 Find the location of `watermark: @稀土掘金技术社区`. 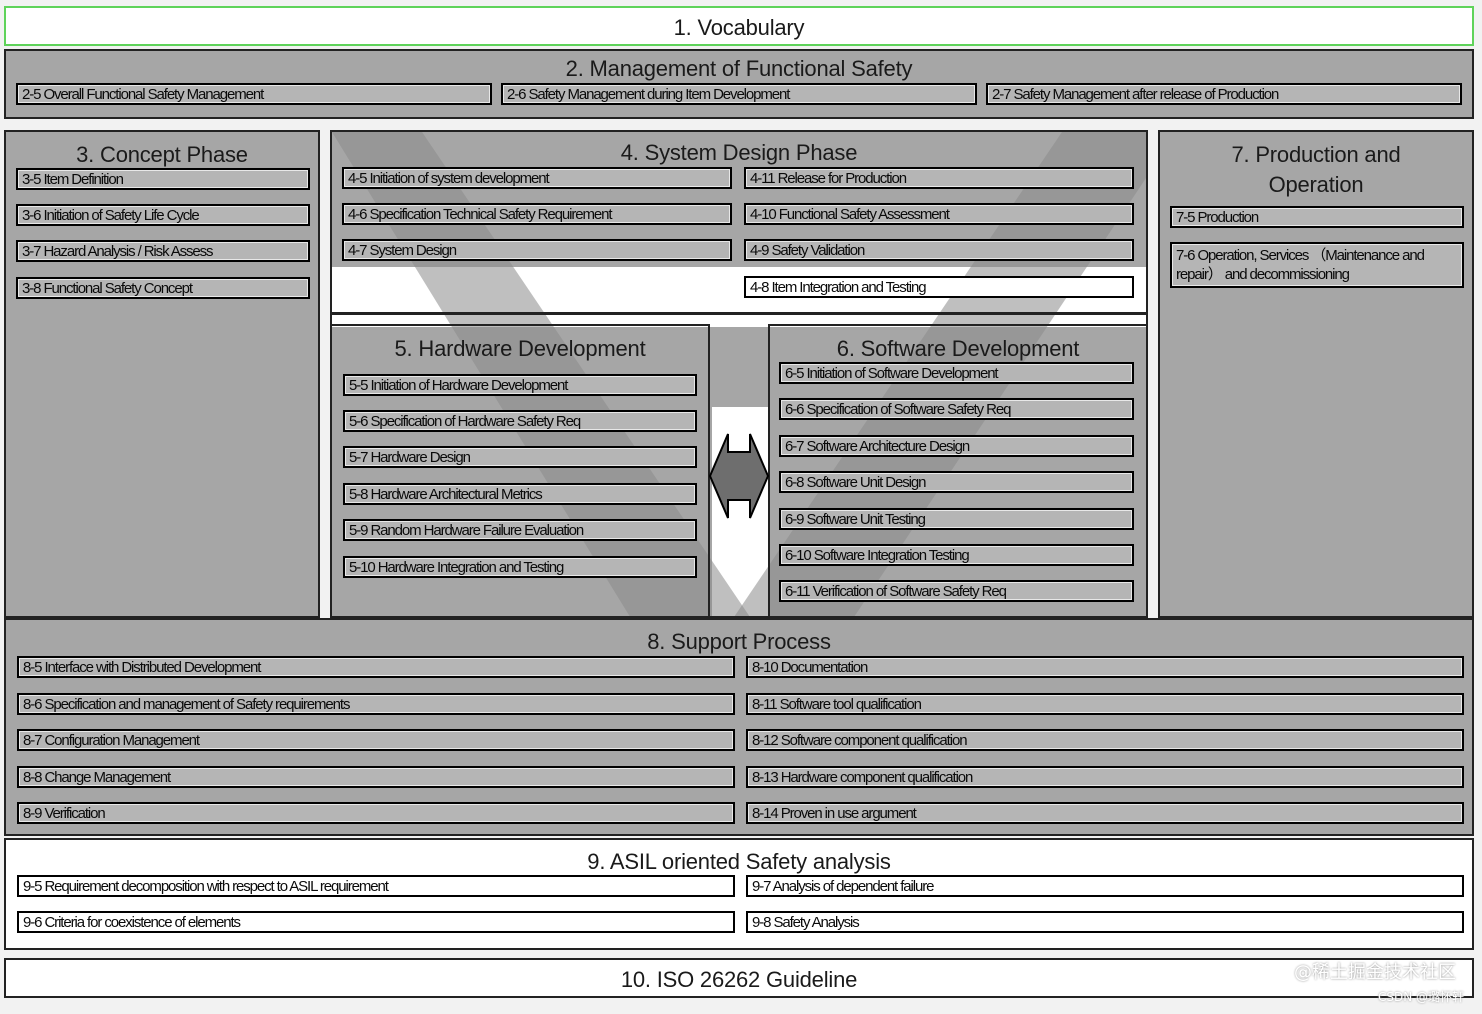

watermark: @稀土掘金技术社区 is located at coordinates (1375, 972).